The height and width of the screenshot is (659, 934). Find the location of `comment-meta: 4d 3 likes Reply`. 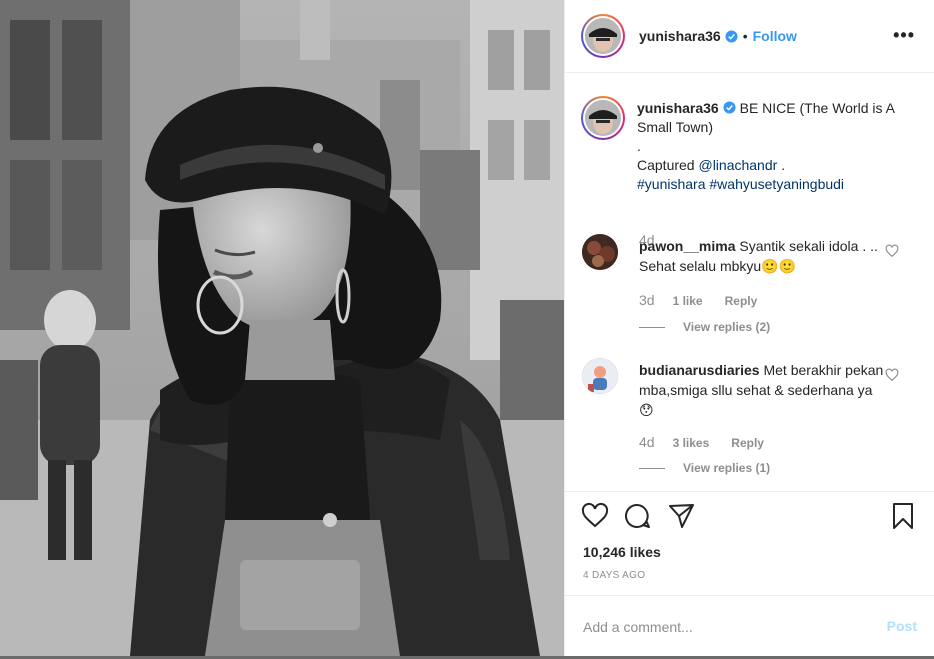

comment-meta: 4d 3 likes Reply is located at coordinates (701, 442).